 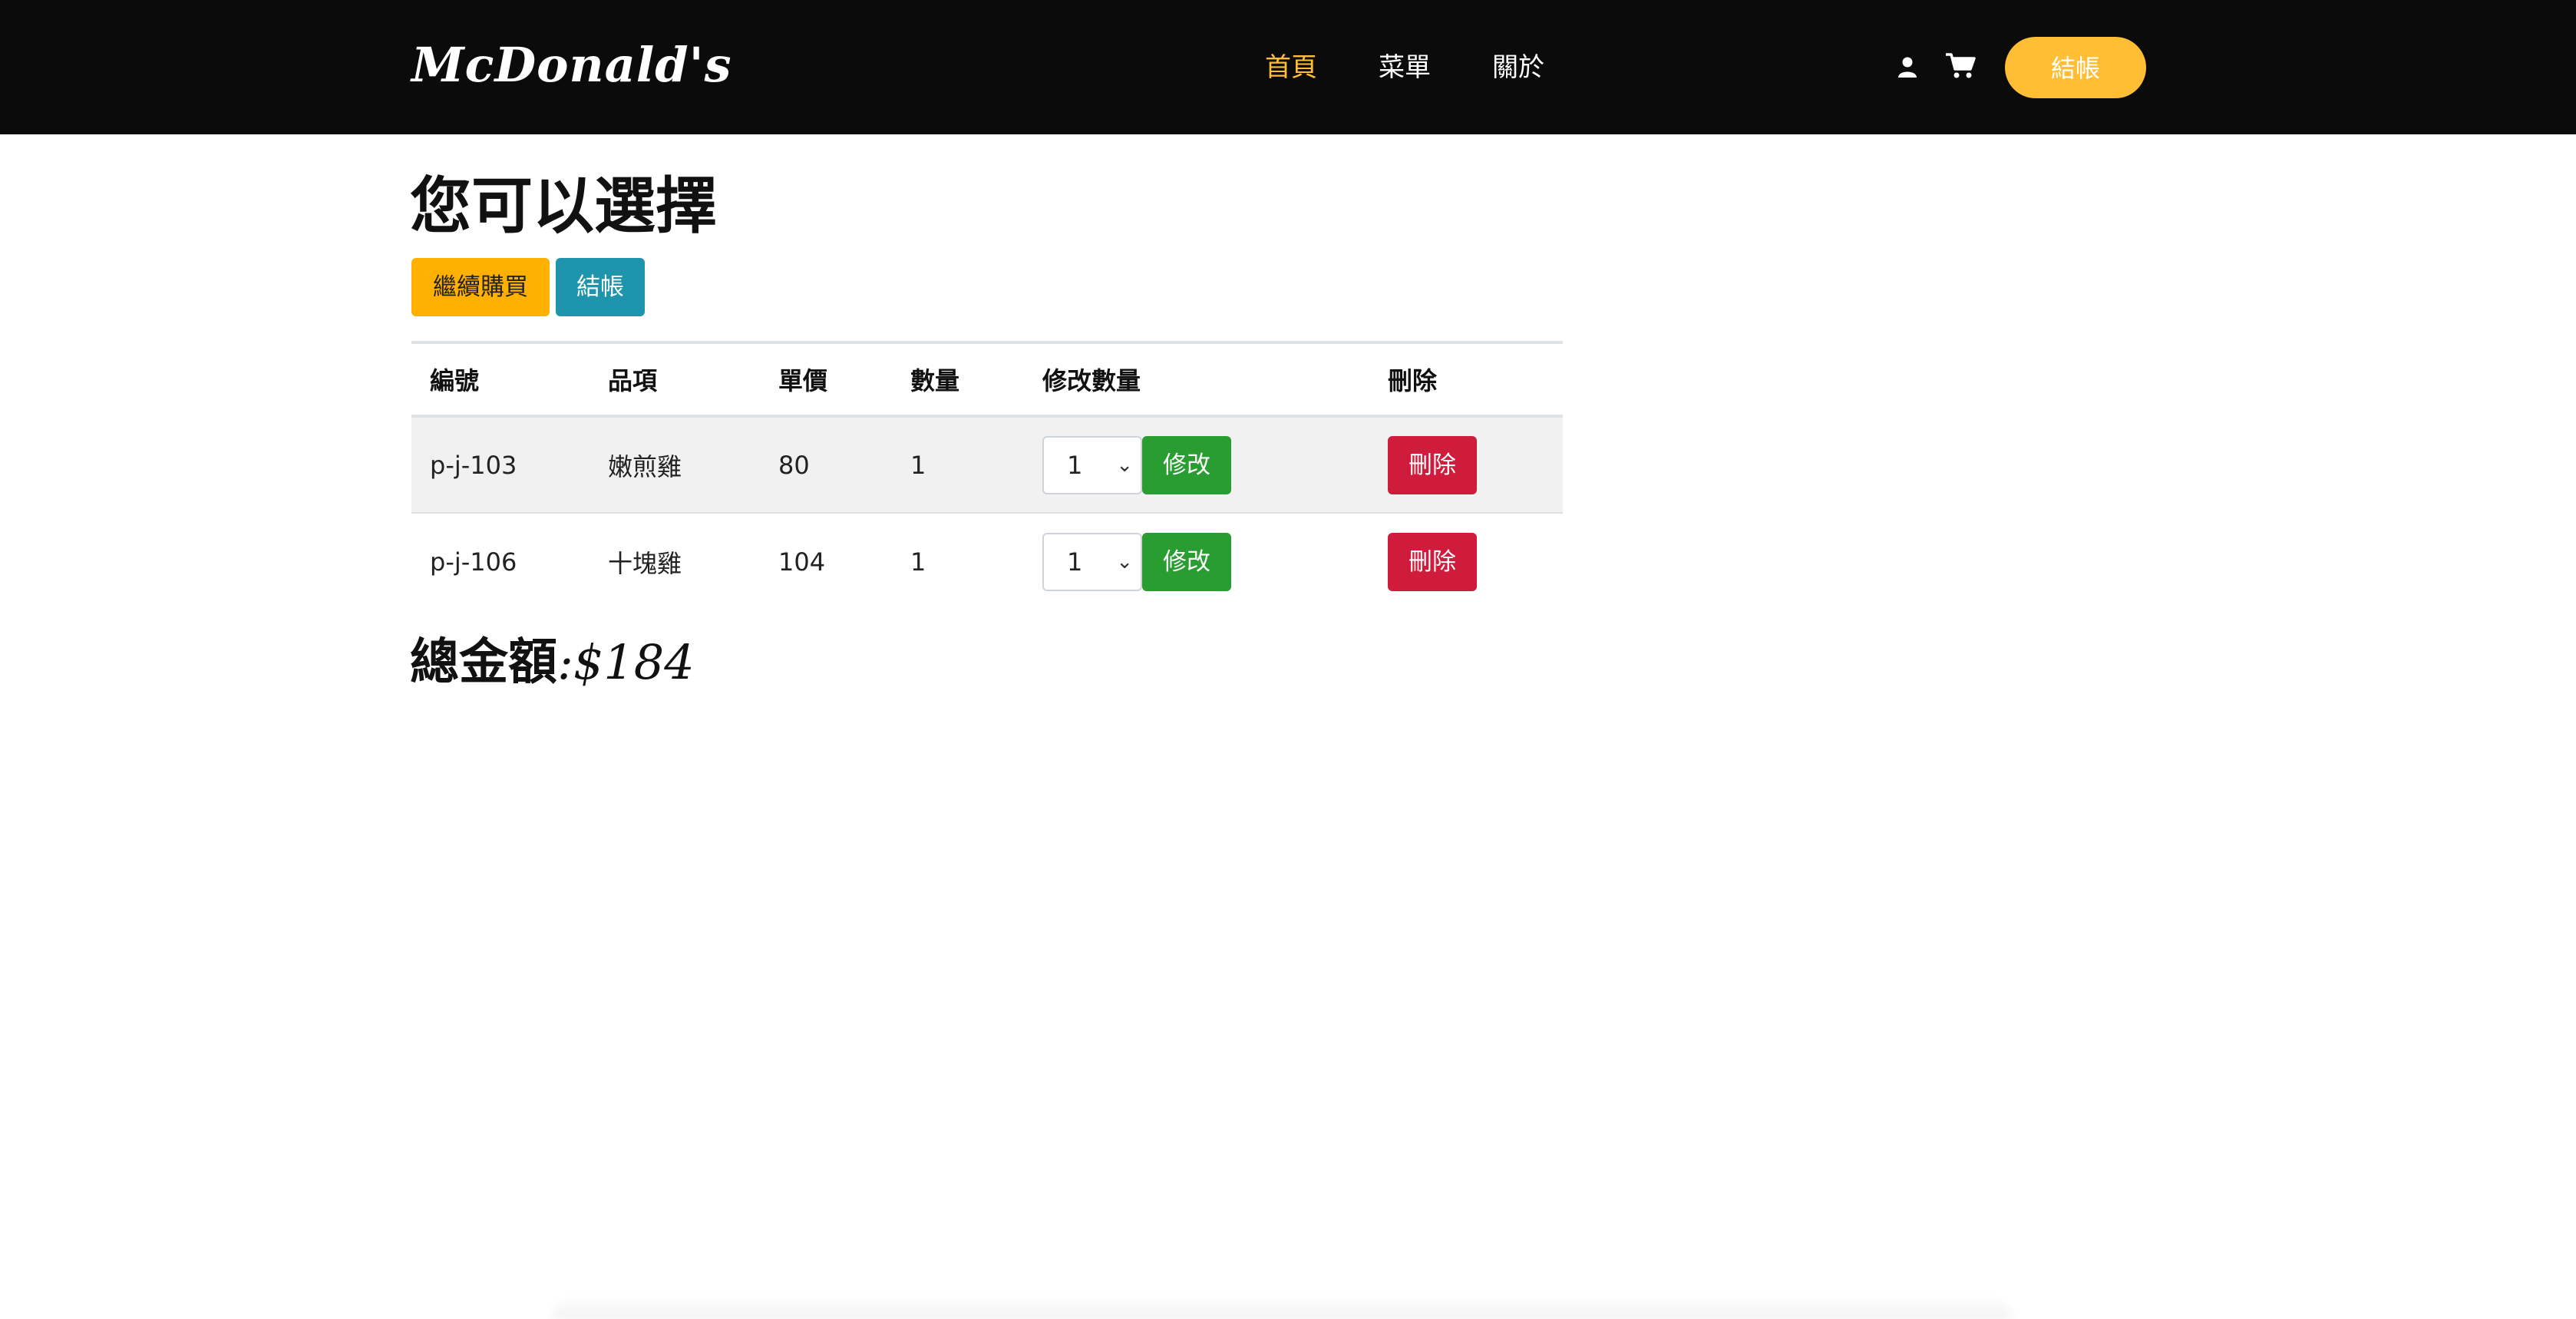 What do you see at coordinates (600, 287) in the screenshot?
I see `checkout-button: 結帳` at bounding box center [600, 287].